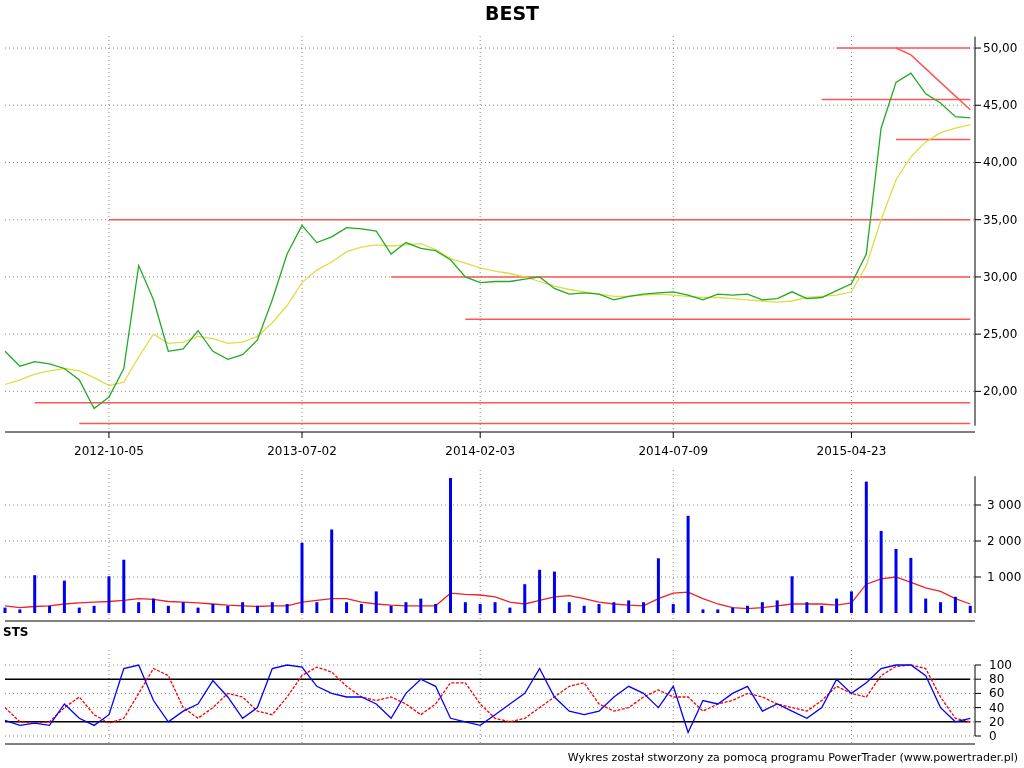  What do you see at coordinates (673, 451) in the screenshot?
I see `axis-label: 2014-07-09` at bounding box center [673, 451].